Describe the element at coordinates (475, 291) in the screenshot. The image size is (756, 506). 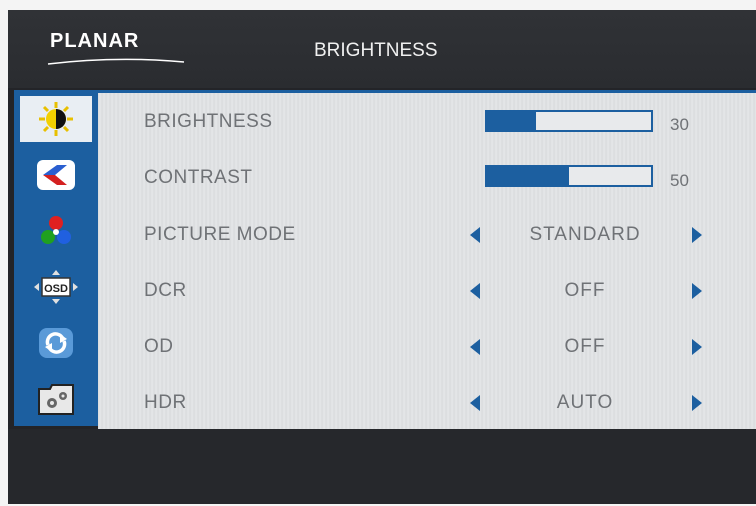
I see `dcr-left-arrow-icon` at that location.